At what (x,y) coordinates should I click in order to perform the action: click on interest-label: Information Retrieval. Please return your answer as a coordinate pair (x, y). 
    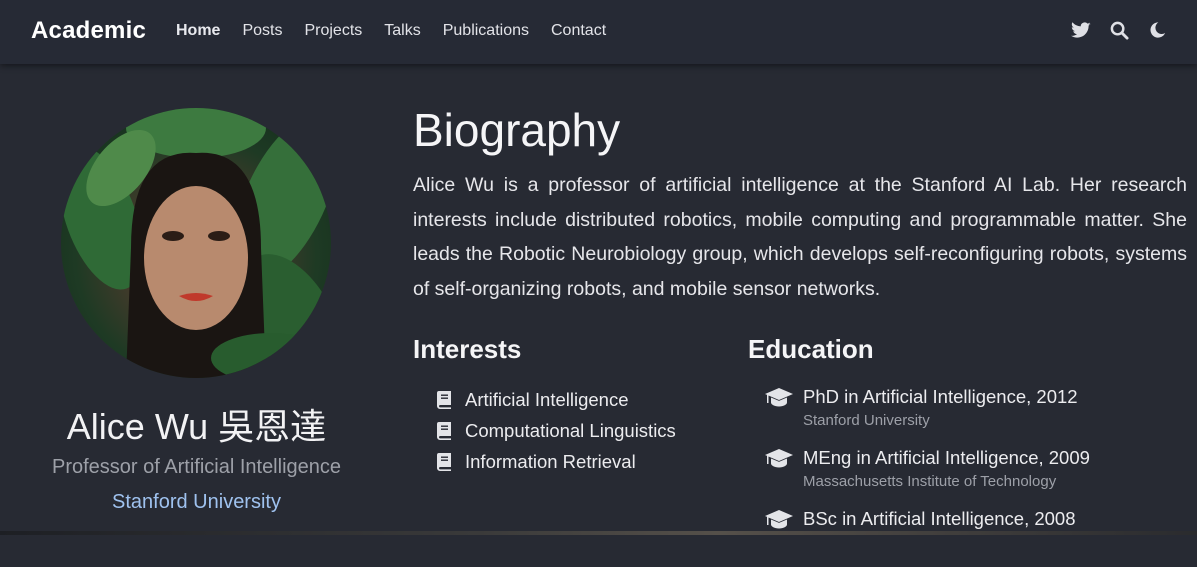
    Looking at the image, I should click on (550, 461).